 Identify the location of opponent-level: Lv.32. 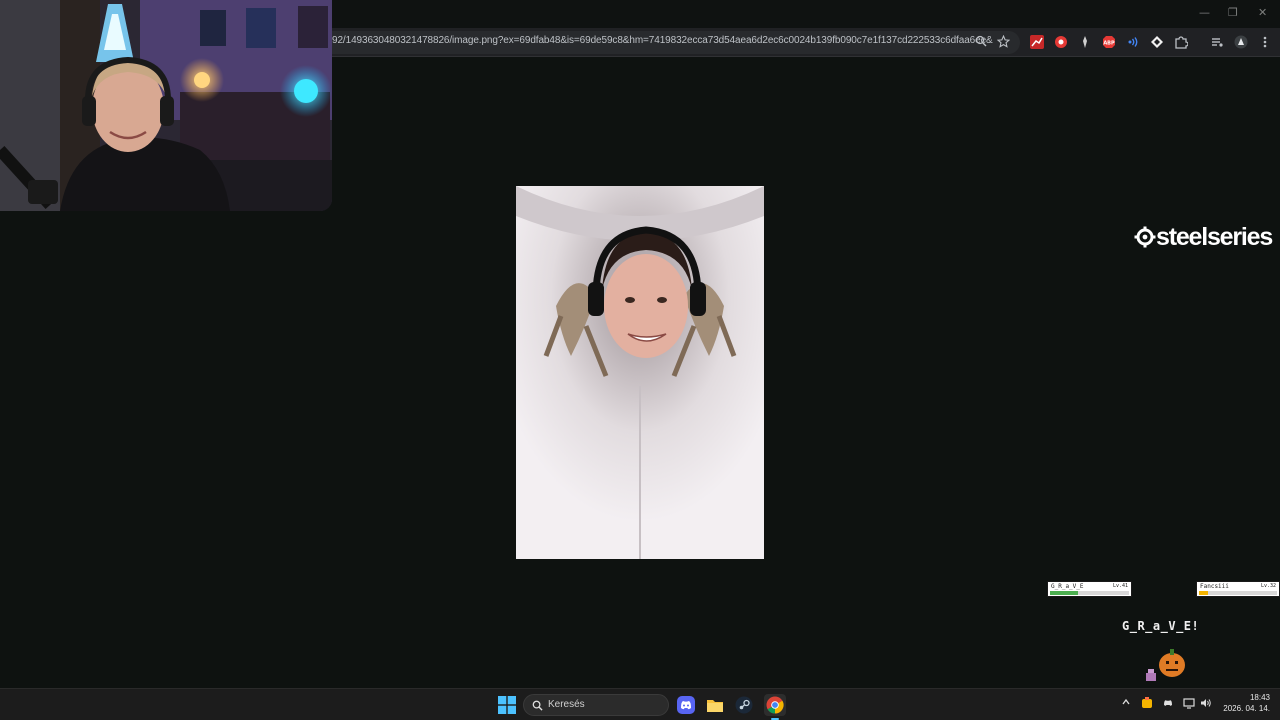
(1268, 586).